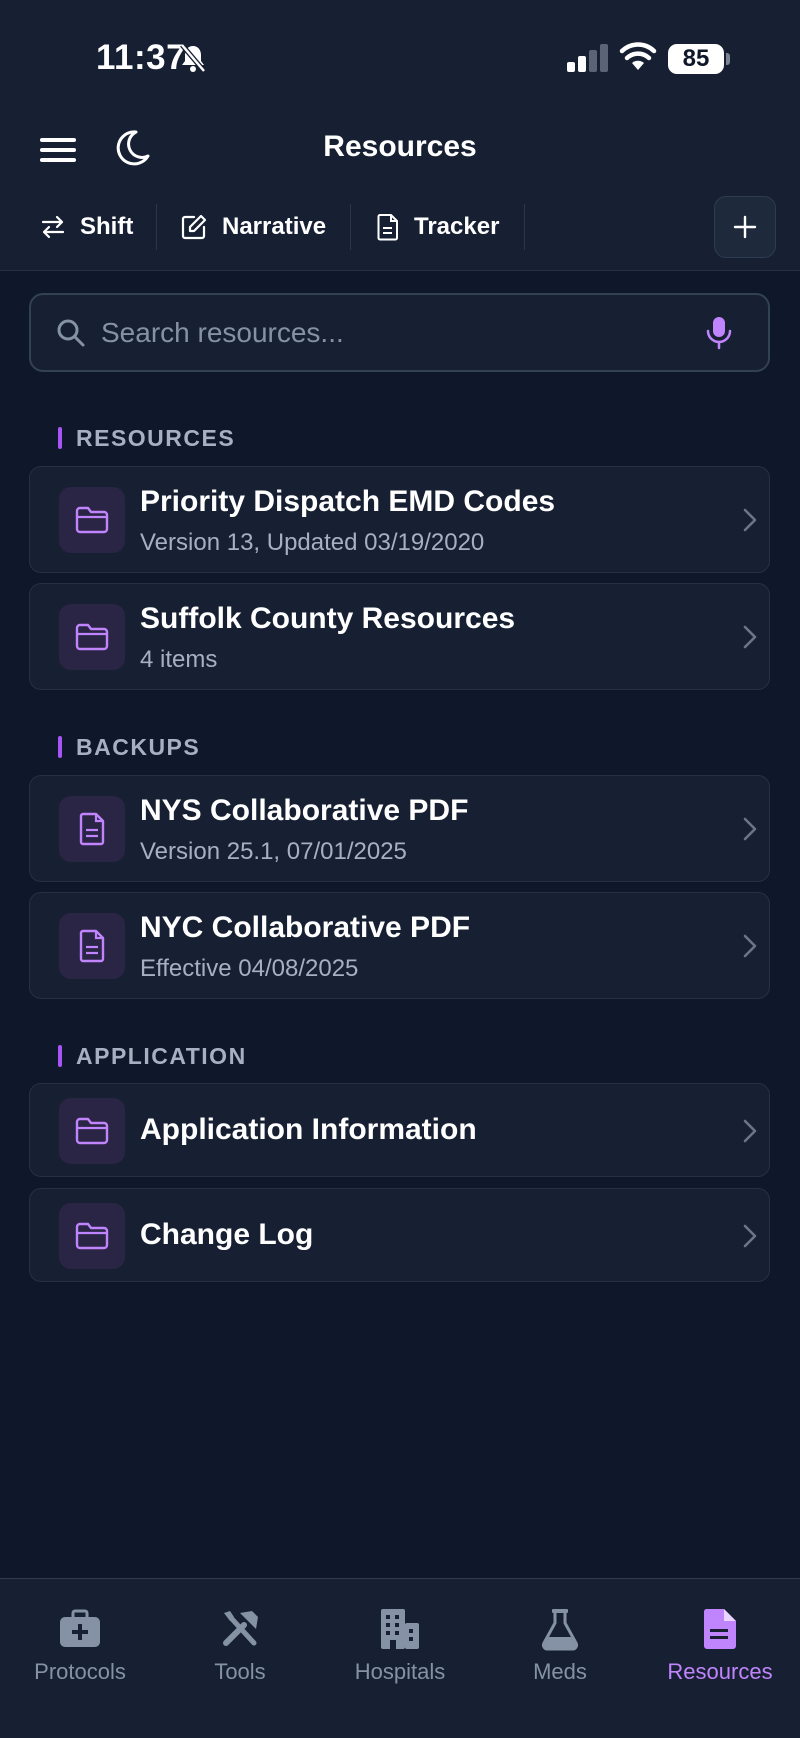 The width and height of the screenshot is (800, 1738). I want to click on section-header-application: APPLICATION, so click(152, 1056).